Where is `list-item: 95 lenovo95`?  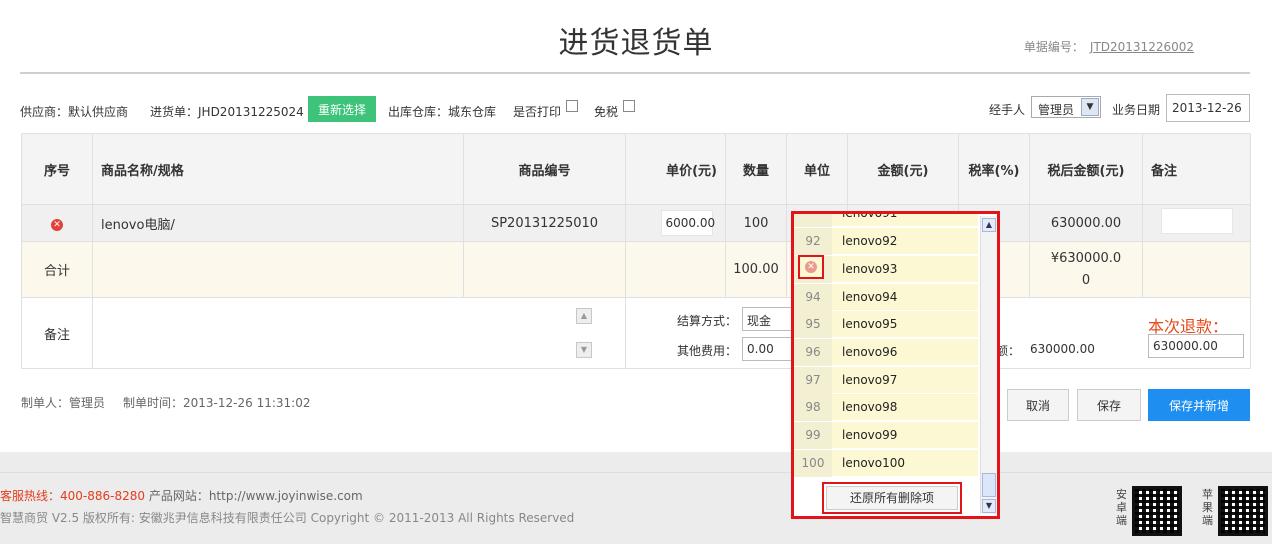
list-item: 95 lenovo95 is located at coordinates (886, 324).